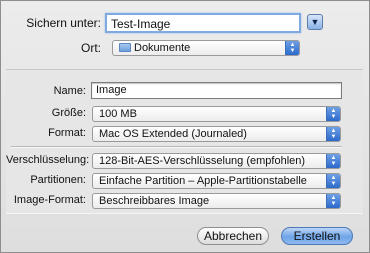 The height and width of the screenshot is (253, 370). Describe the element at coordinates (154, 201) in the screenshot. I see `image-format-value: Beschreibbares Image` at that location.